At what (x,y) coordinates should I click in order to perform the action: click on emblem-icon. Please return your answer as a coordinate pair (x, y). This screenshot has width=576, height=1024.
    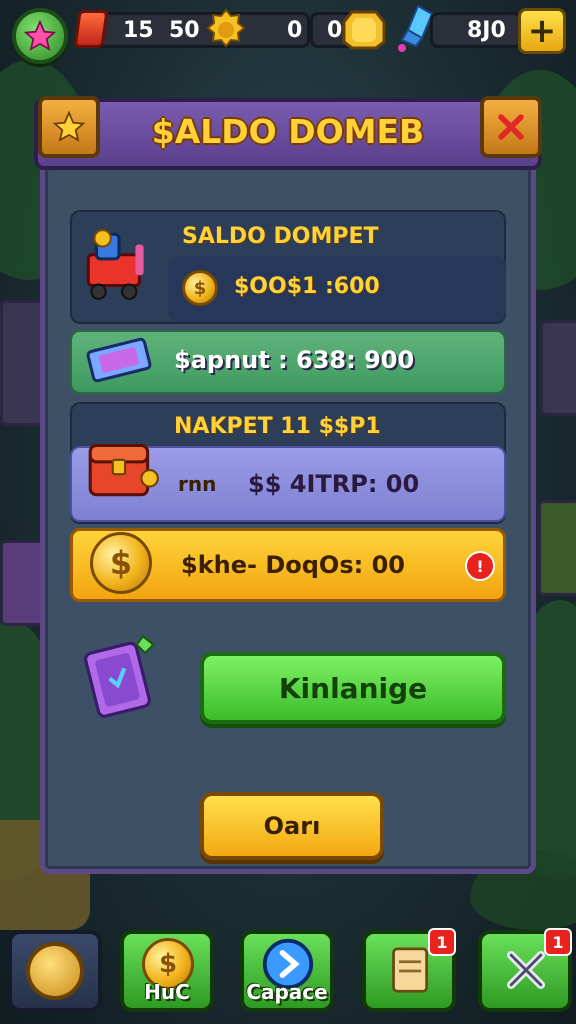
    Looking at the image, I should click on (55, 971).